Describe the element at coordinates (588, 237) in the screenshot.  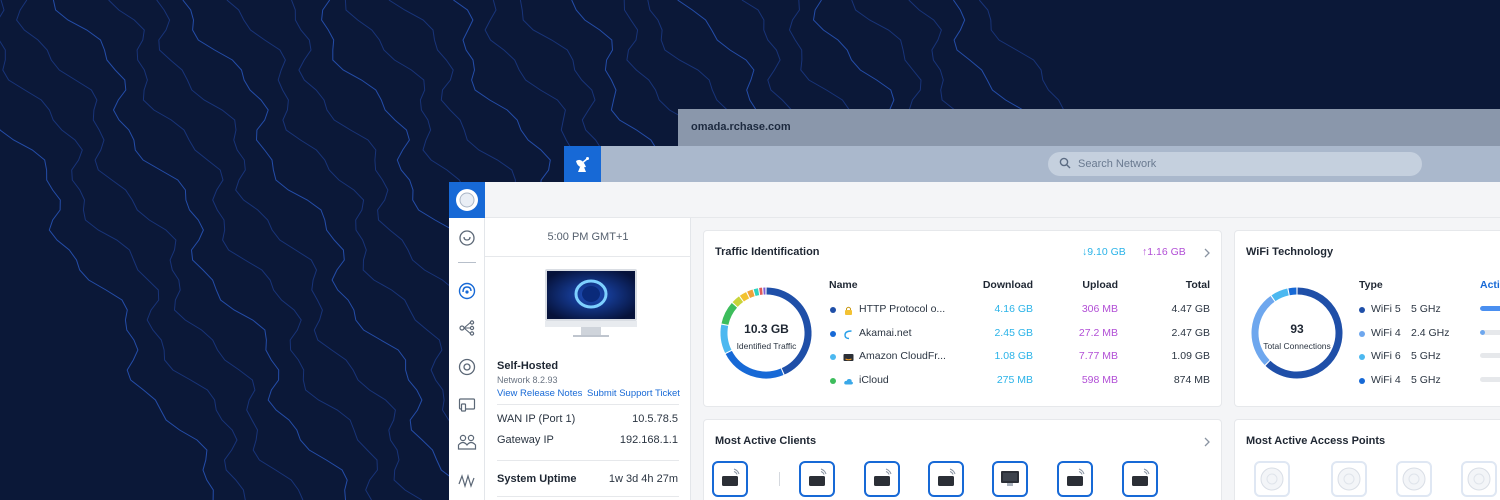
I see `current-time: 5:00 PM GMT+1` at that location.